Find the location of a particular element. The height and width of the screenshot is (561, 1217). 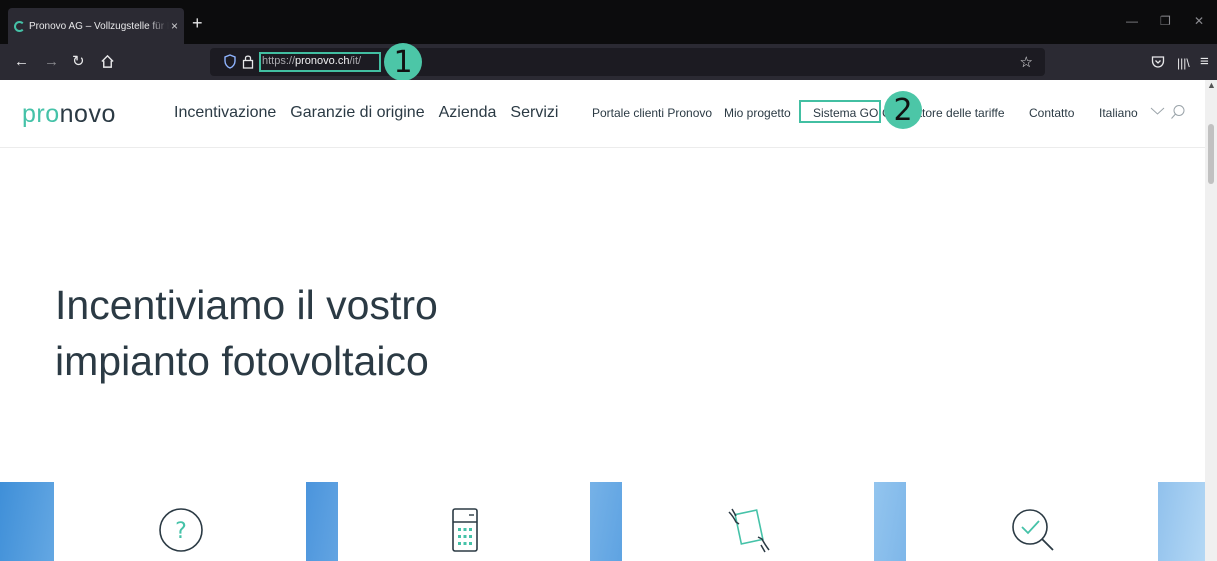

sistema-go-highlight-box is located at coordinates (840, 111).